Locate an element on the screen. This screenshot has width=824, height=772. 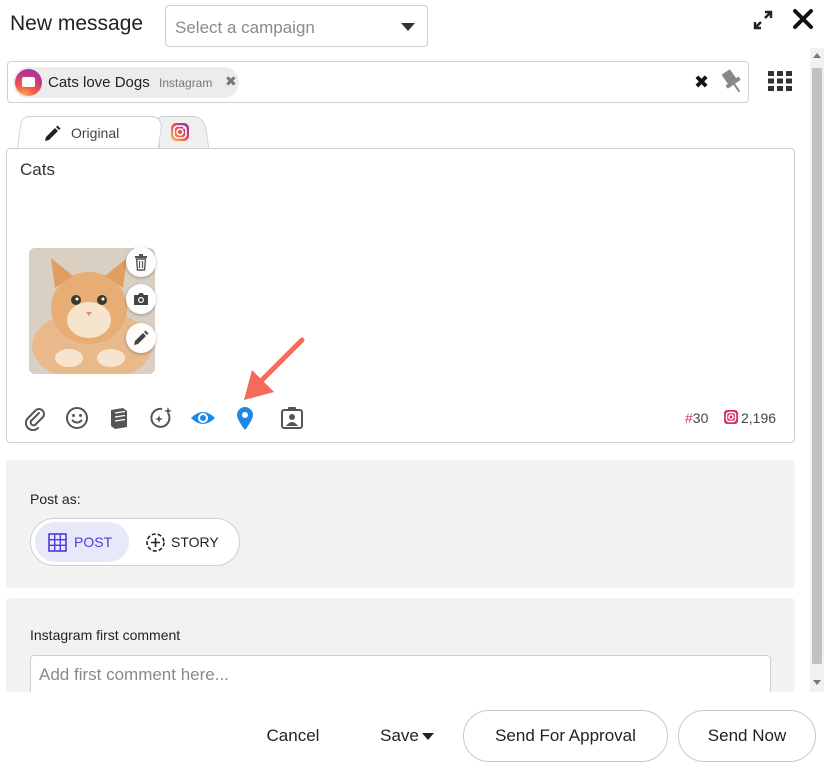
scroll-down-arrow-icon is located at coordinates (817, 682).